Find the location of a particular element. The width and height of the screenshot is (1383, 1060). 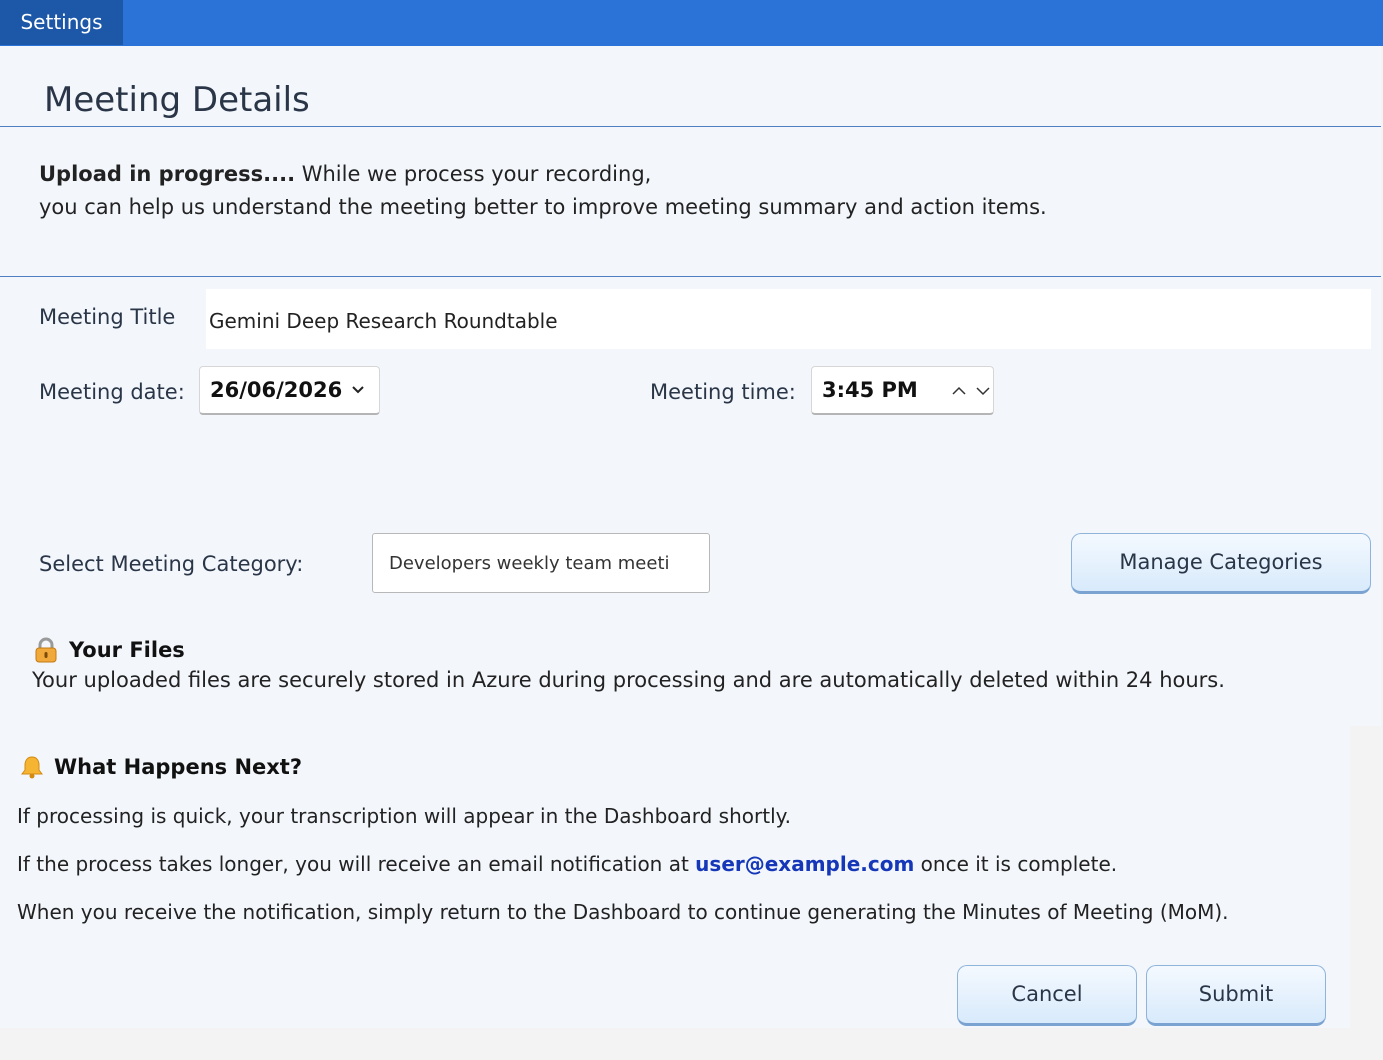

category-label: Select Meeting Category: is located at coordinates (171, 564).